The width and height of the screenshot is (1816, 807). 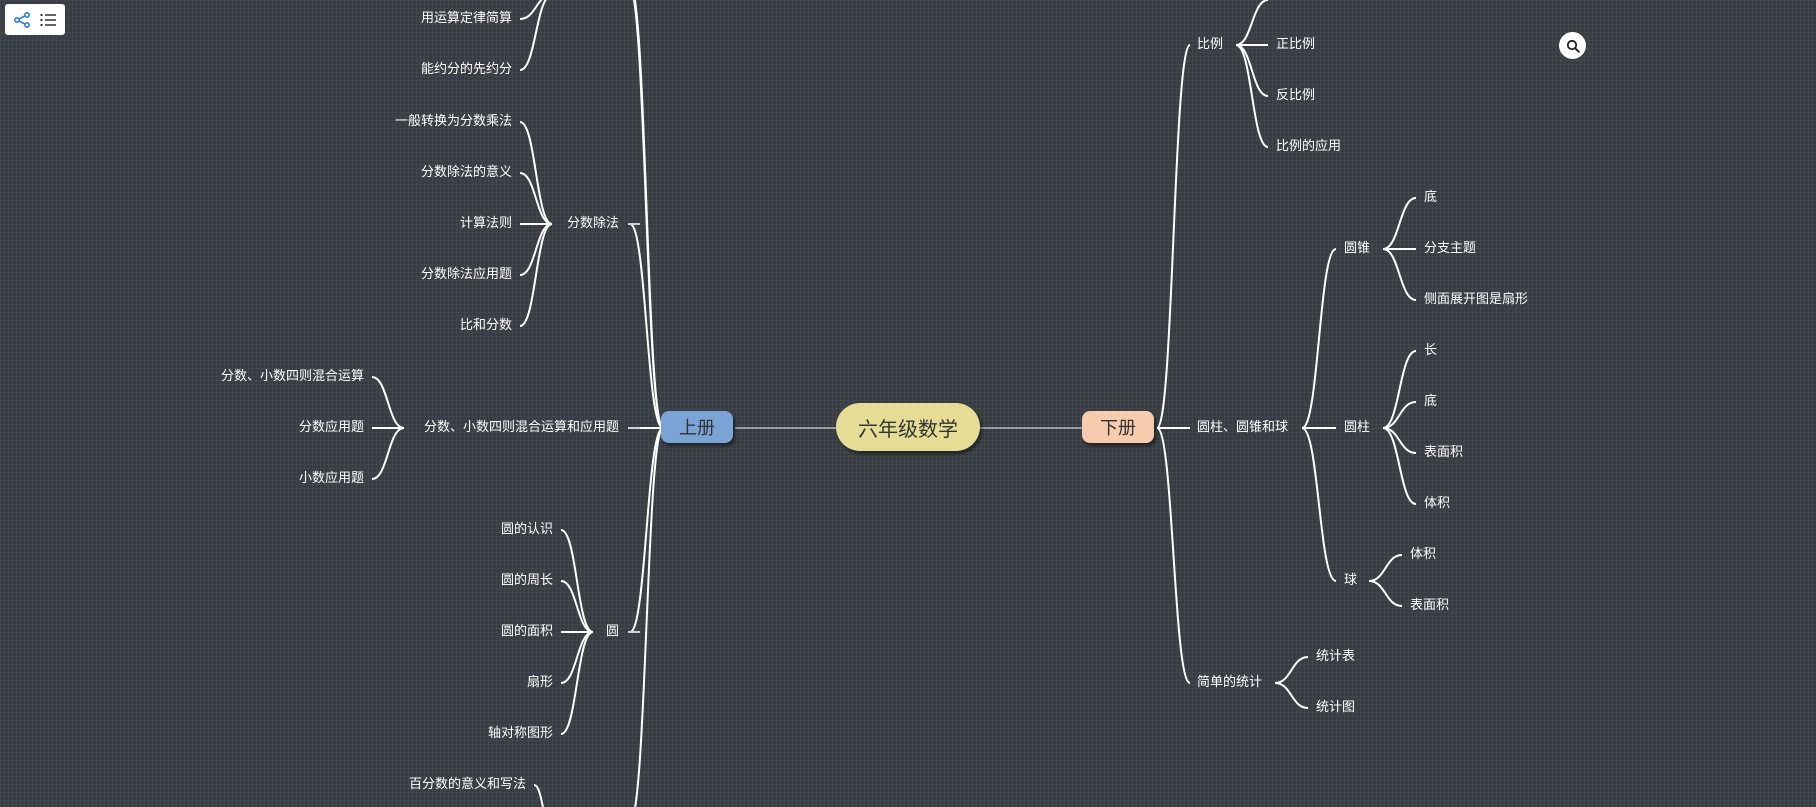 What do you see at coordinates (540, 683) in the screenshot?
I see `leaf-node: 扇形` at bounding box center [540, 683].